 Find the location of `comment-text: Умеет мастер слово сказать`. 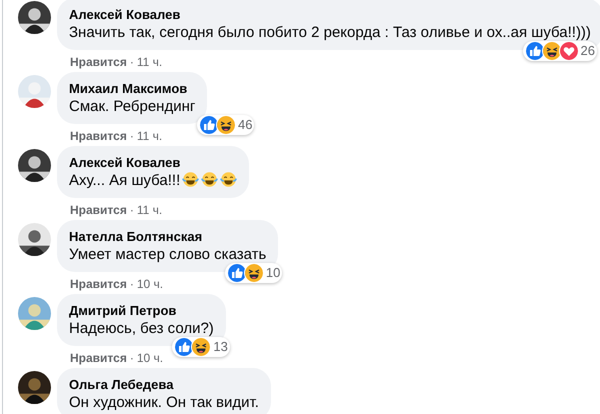

comment-text: Умеет мастер слово сказать is located at coordinates (167, 254).